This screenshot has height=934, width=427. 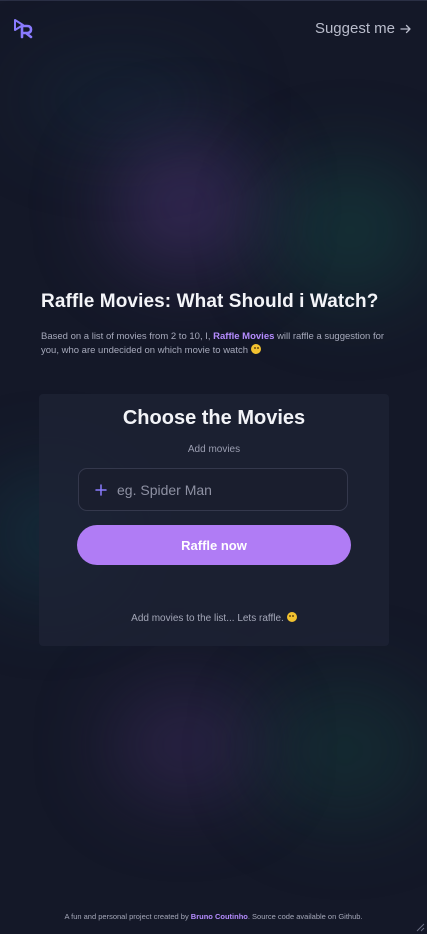 What do you see at coordinates (214, 449) in the screenshot?
I see `add-movies-label: Add movies` at bounding box center [214, 449].